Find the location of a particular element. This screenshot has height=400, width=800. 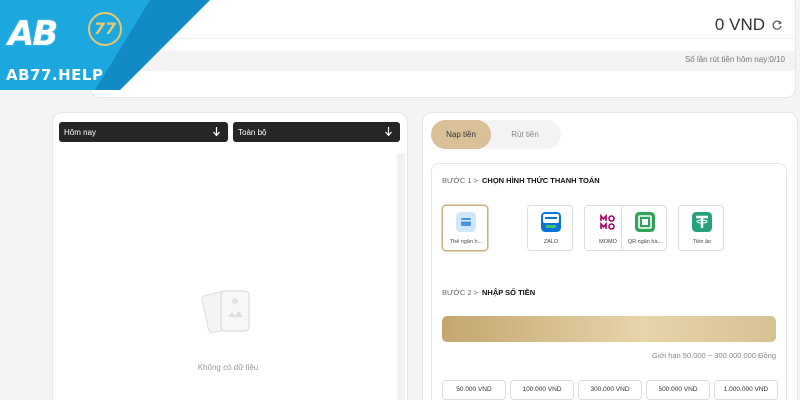

step1-heading: BƯỚC 1 > CHỌN HÌNH THỨC THANH TOÁN is located at coordinates (521, 180).